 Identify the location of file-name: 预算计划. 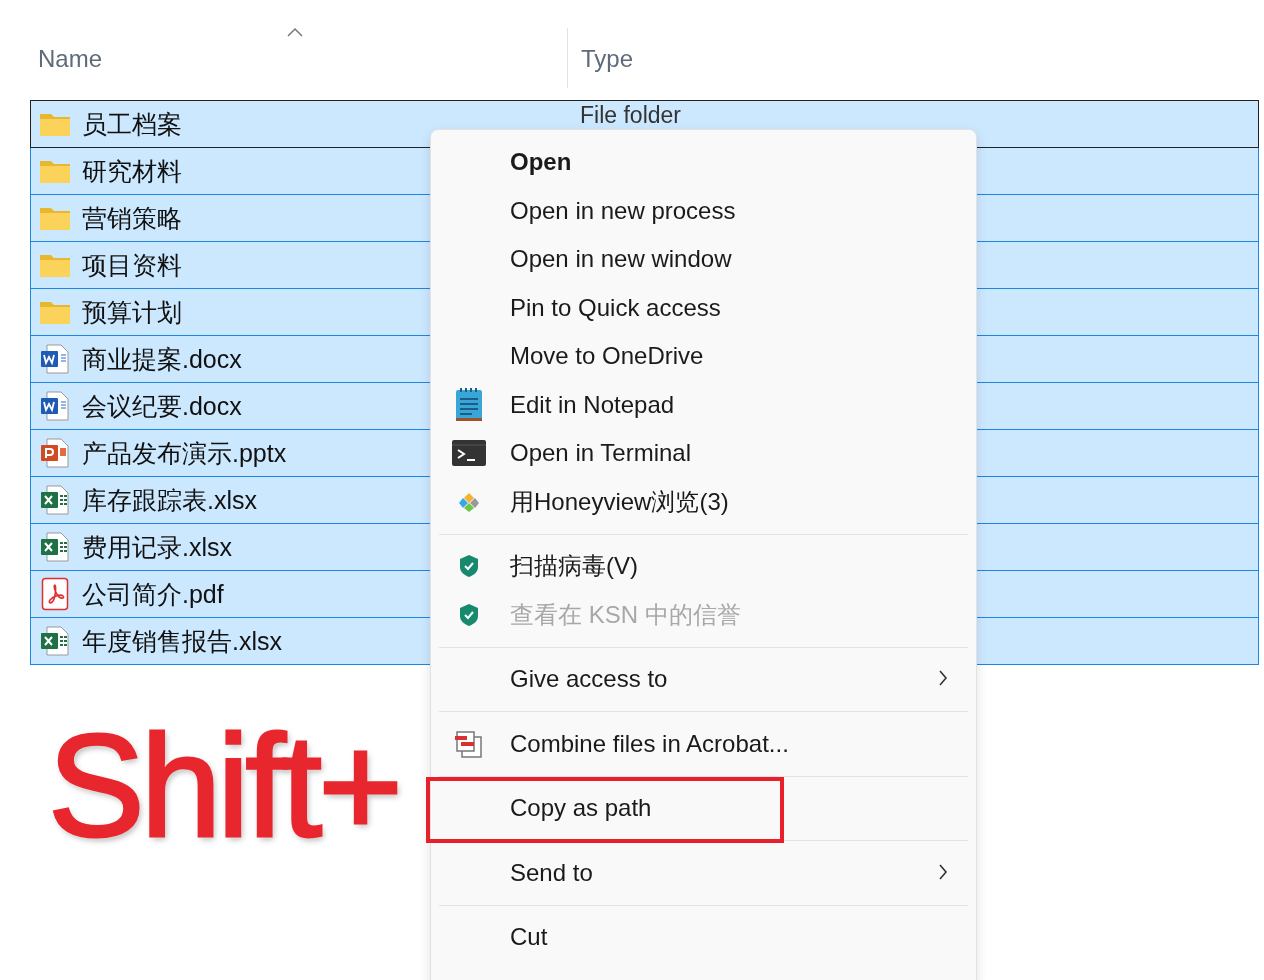
(132, 312).